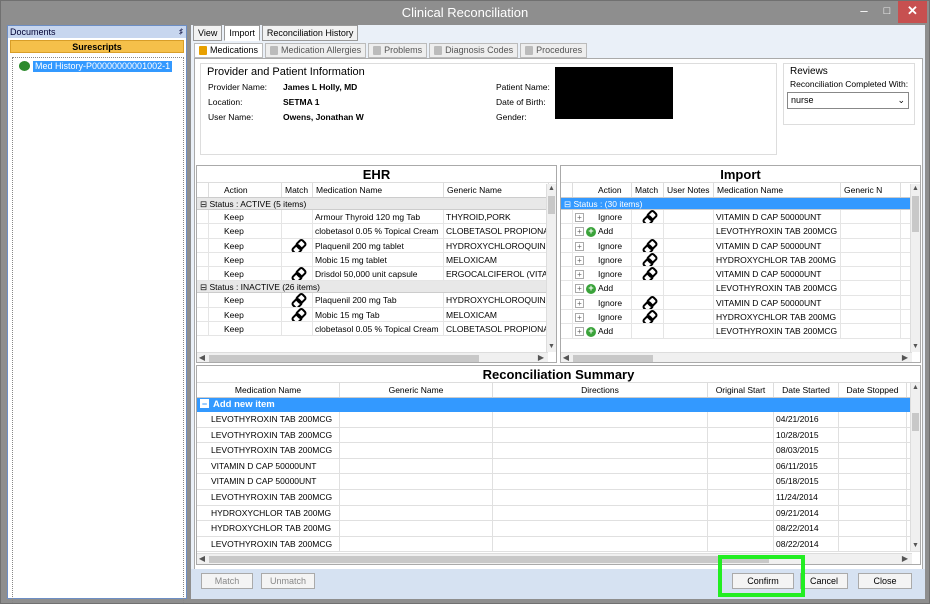  I want to click on table-row: LEVOTHYROXIN TAB 200MCG 10/28/2015, so click(558, 435).